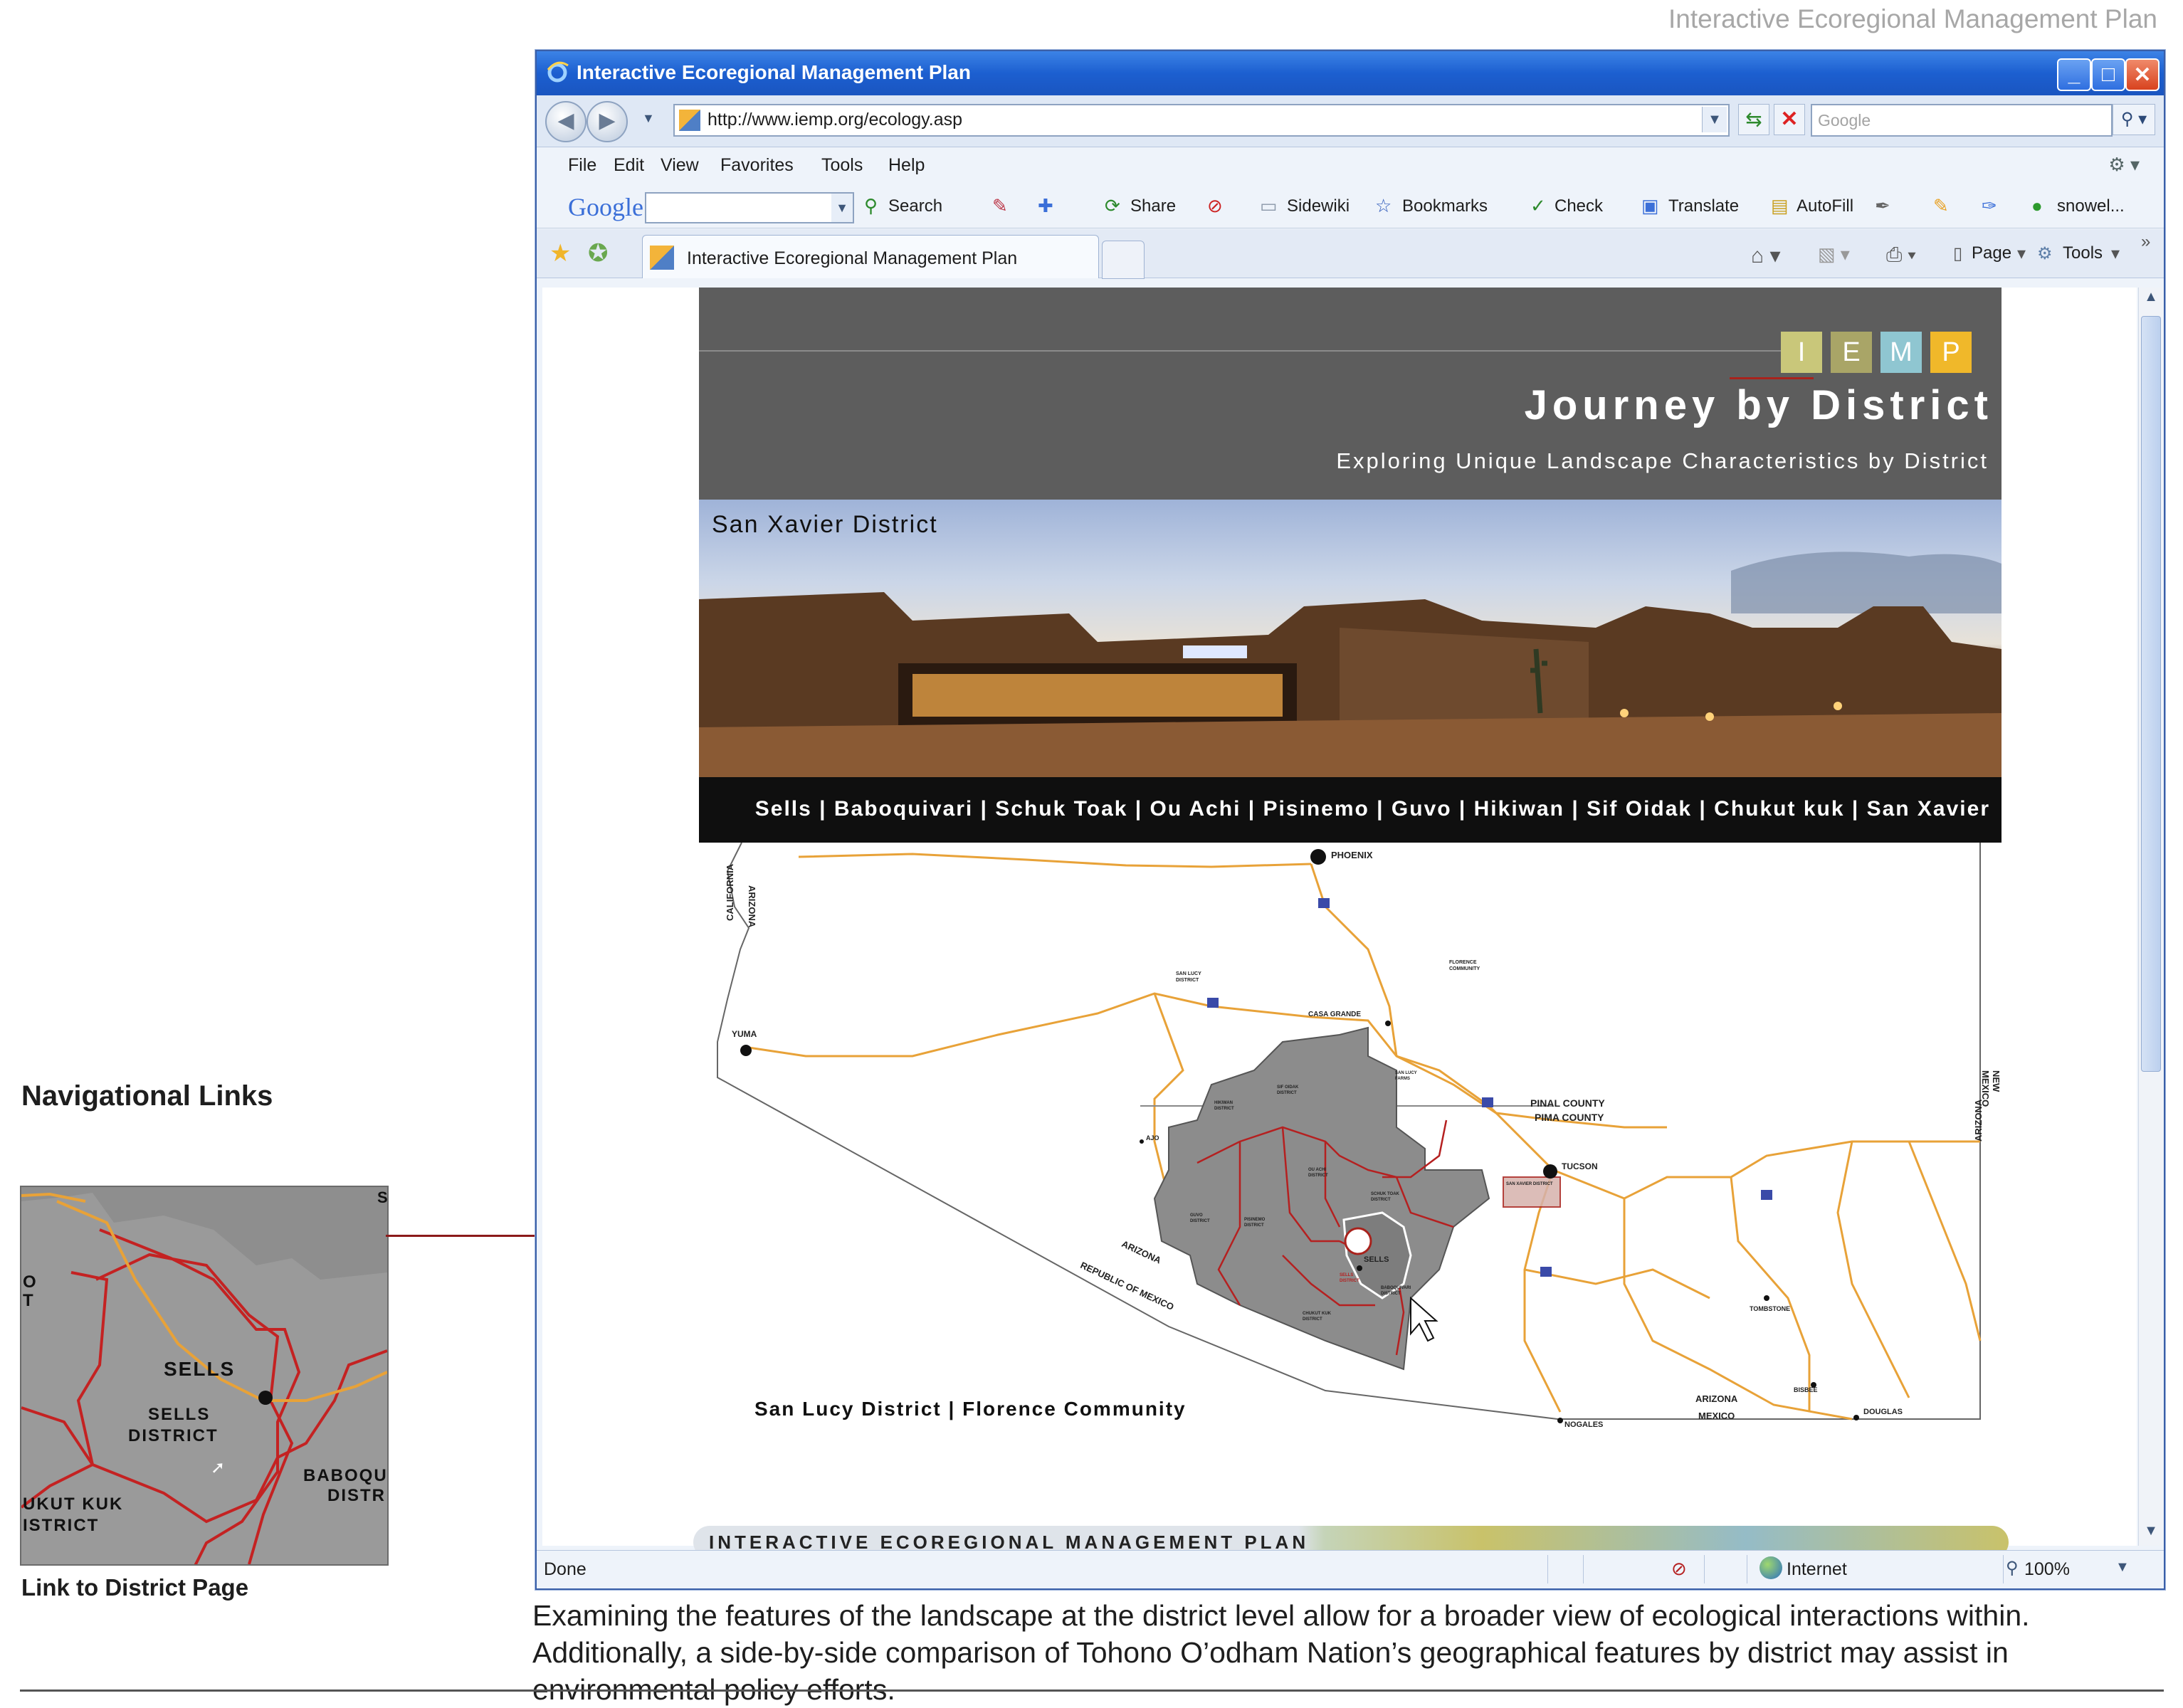  What do you see at coordinates (1679, 1569) in the screenshot?
I see `privacy-icon: ⊘` at bounding box center [1679, 1569].